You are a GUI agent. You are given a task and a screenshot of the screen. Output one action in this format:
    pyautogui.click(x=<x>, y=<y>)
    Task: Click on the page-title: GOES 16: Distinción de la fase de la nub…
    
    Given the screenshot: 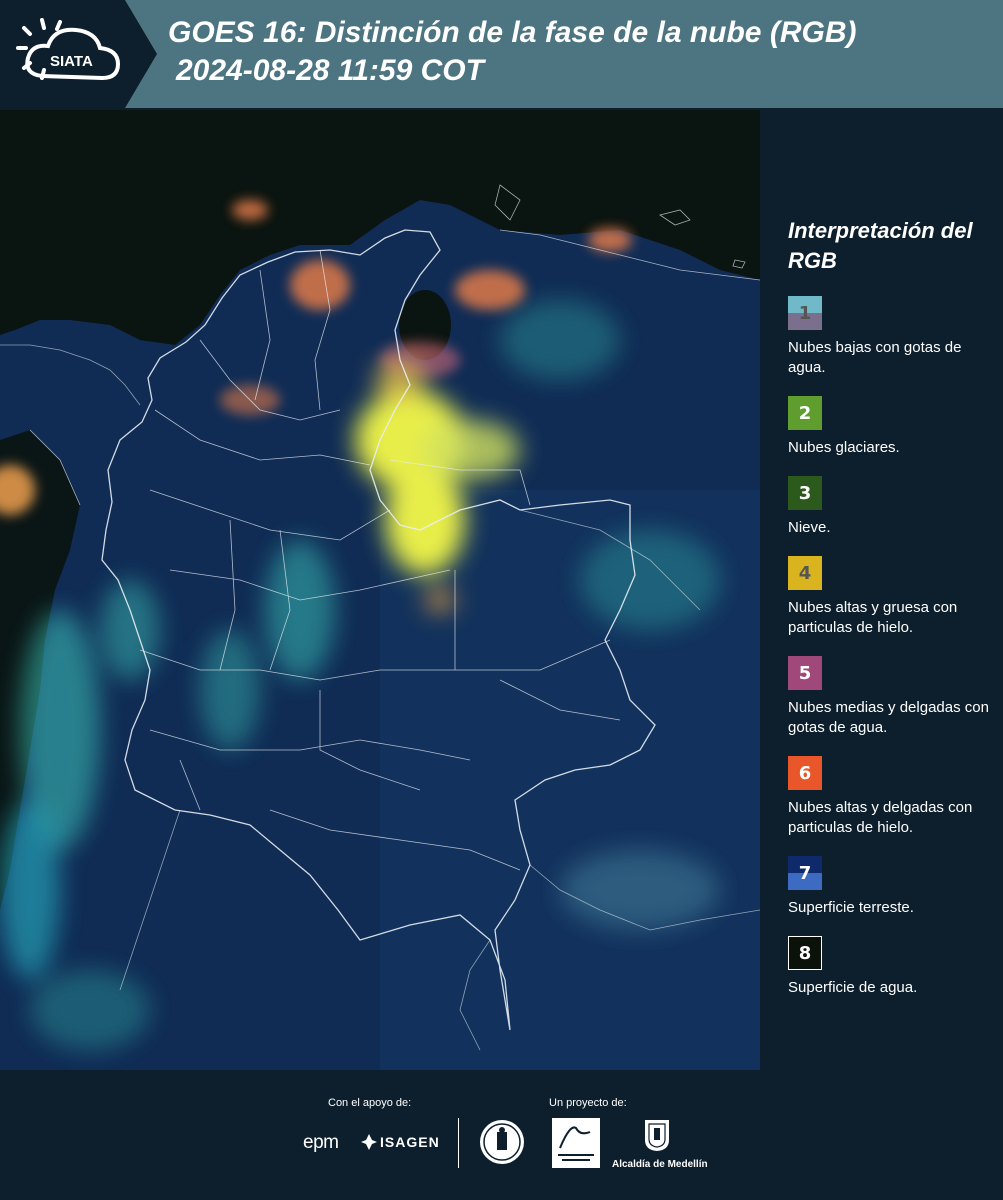 What is the action you would take?
    pyautogui.click(x=578, y=52)
    